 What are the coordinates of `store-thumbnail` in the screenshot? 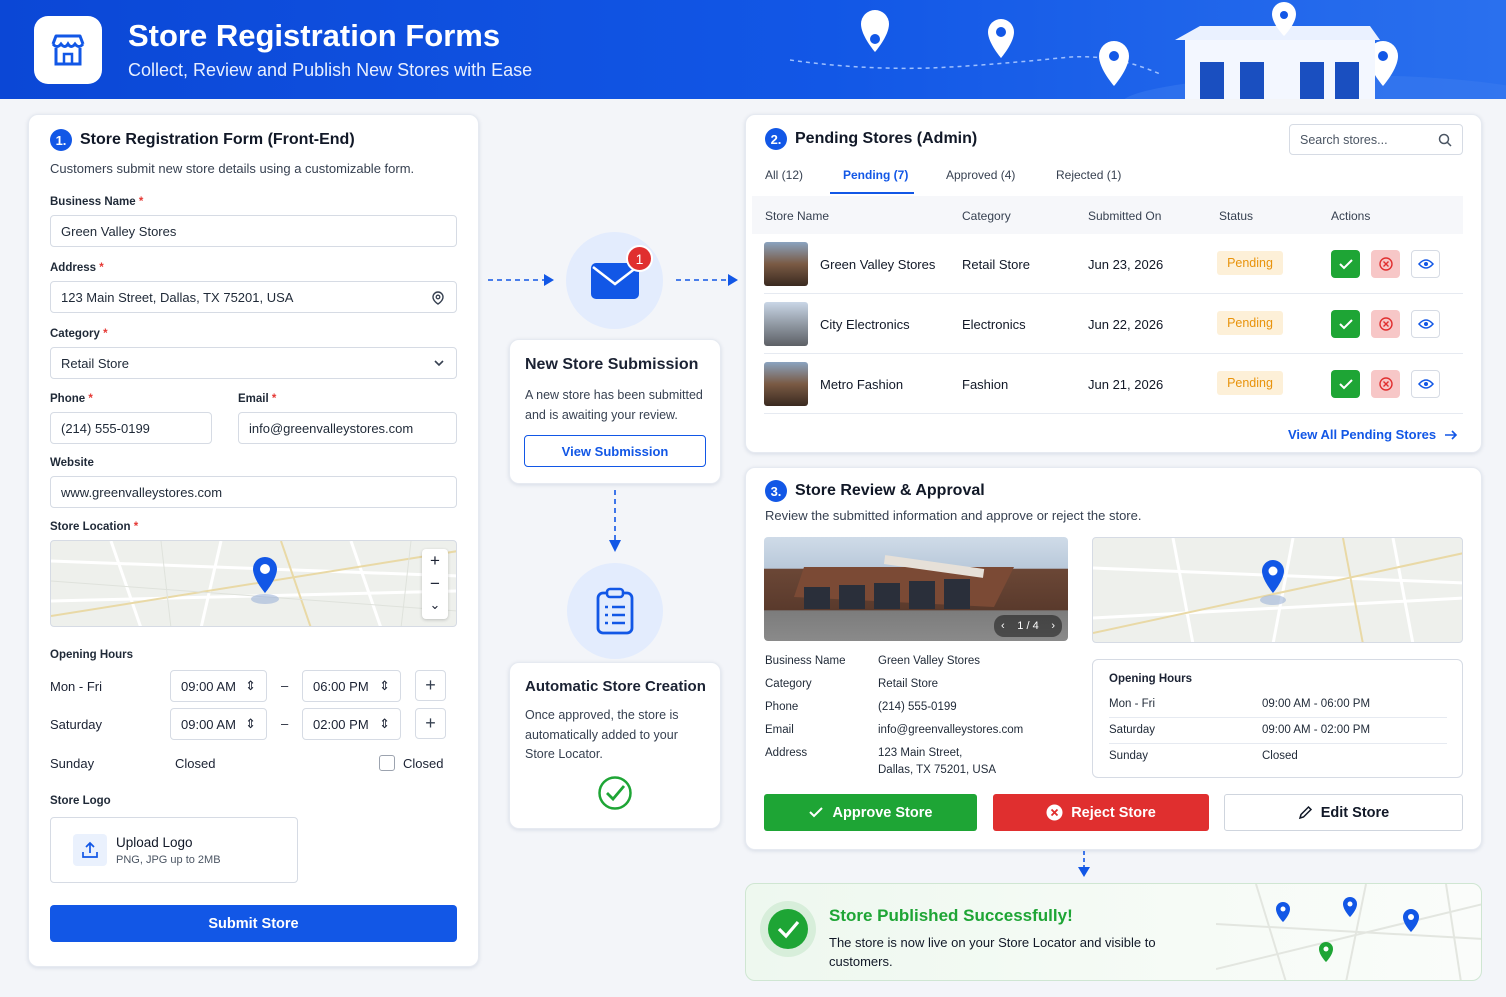 It's located at (786, 264).